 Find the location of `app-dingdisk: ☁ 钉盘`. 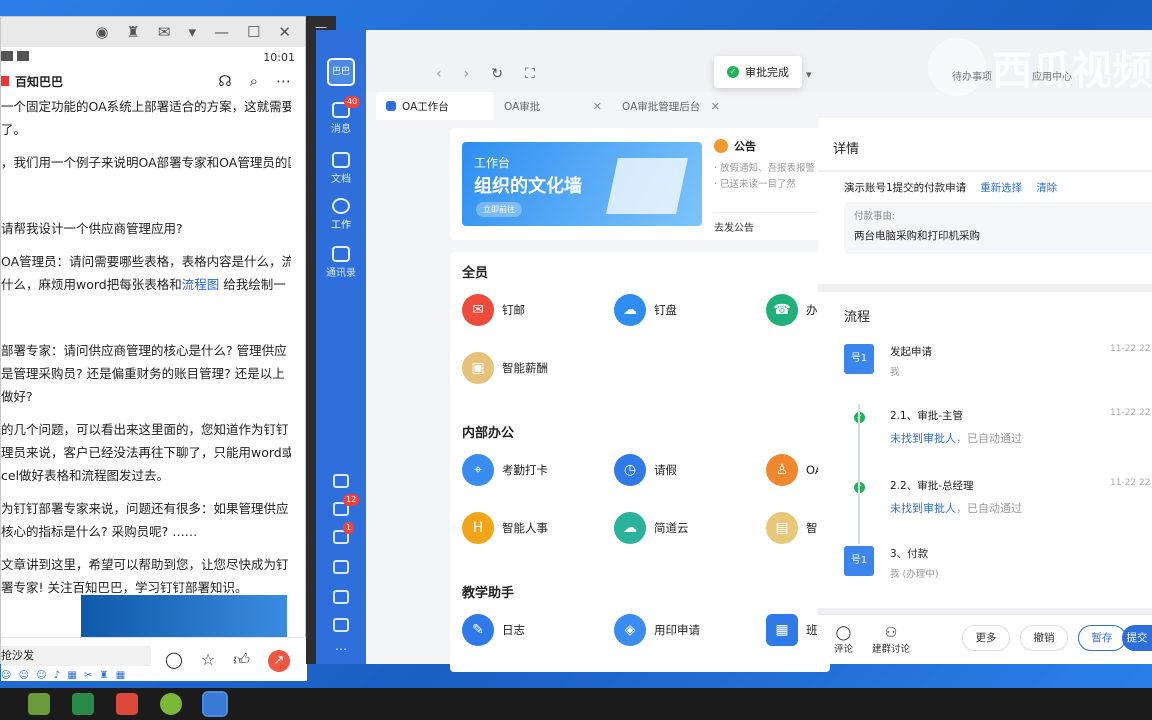

app-dingdisk: ☁ 钉盘 is located at coordinates (645, 310).